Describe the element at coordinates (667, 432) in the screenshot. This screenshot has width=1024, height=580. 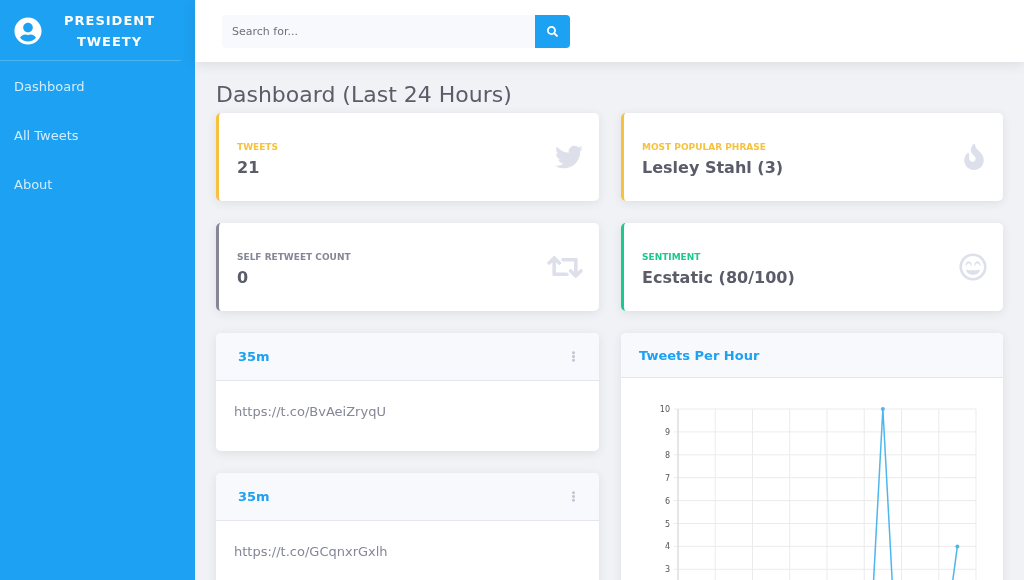
I see `y-tick-label: 9` at that location.